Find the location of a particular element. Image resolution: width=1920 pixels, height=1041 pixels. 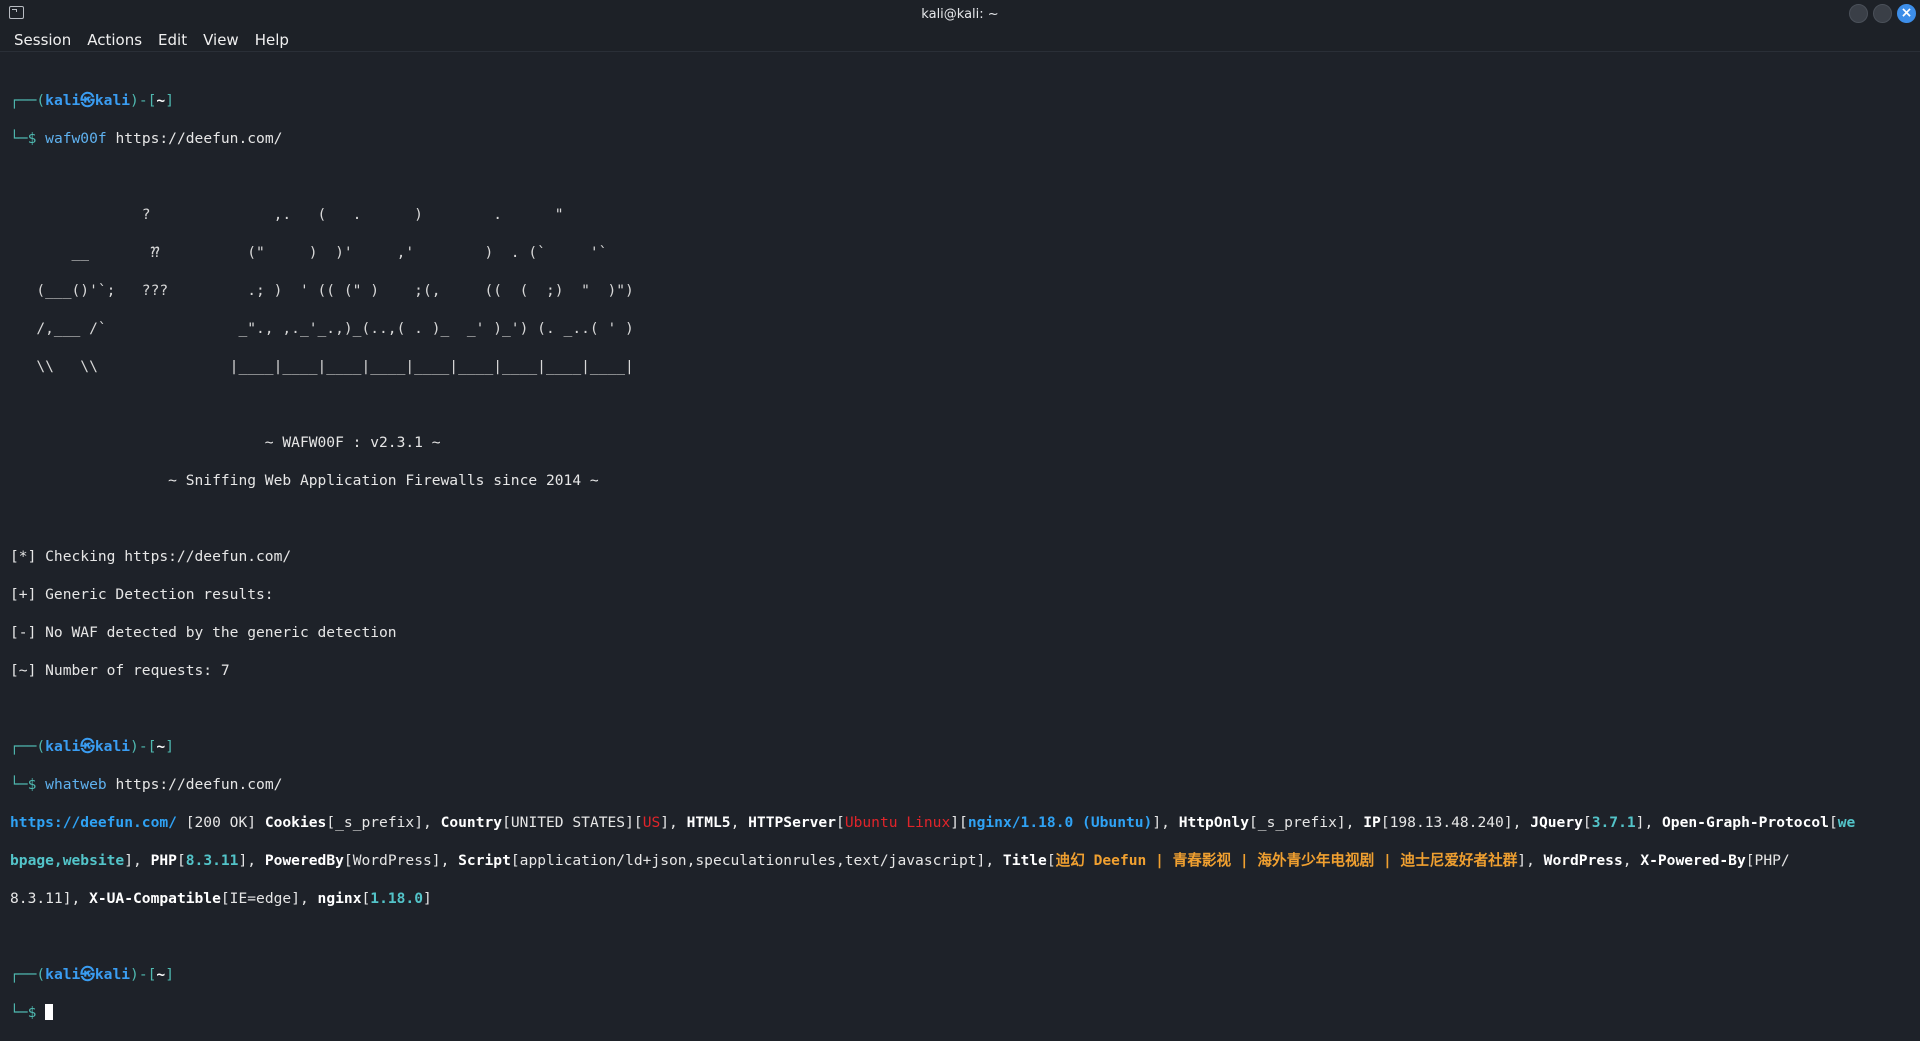

menu-view: View is located at coordinates (221, 40).